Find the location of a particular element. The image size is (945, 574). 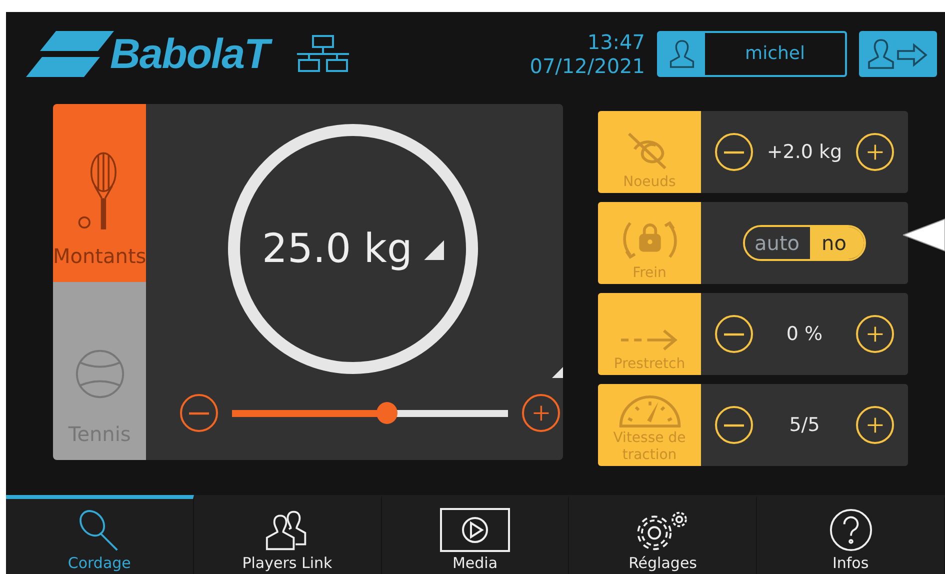

person-icon is located at coordinates (682, 54).